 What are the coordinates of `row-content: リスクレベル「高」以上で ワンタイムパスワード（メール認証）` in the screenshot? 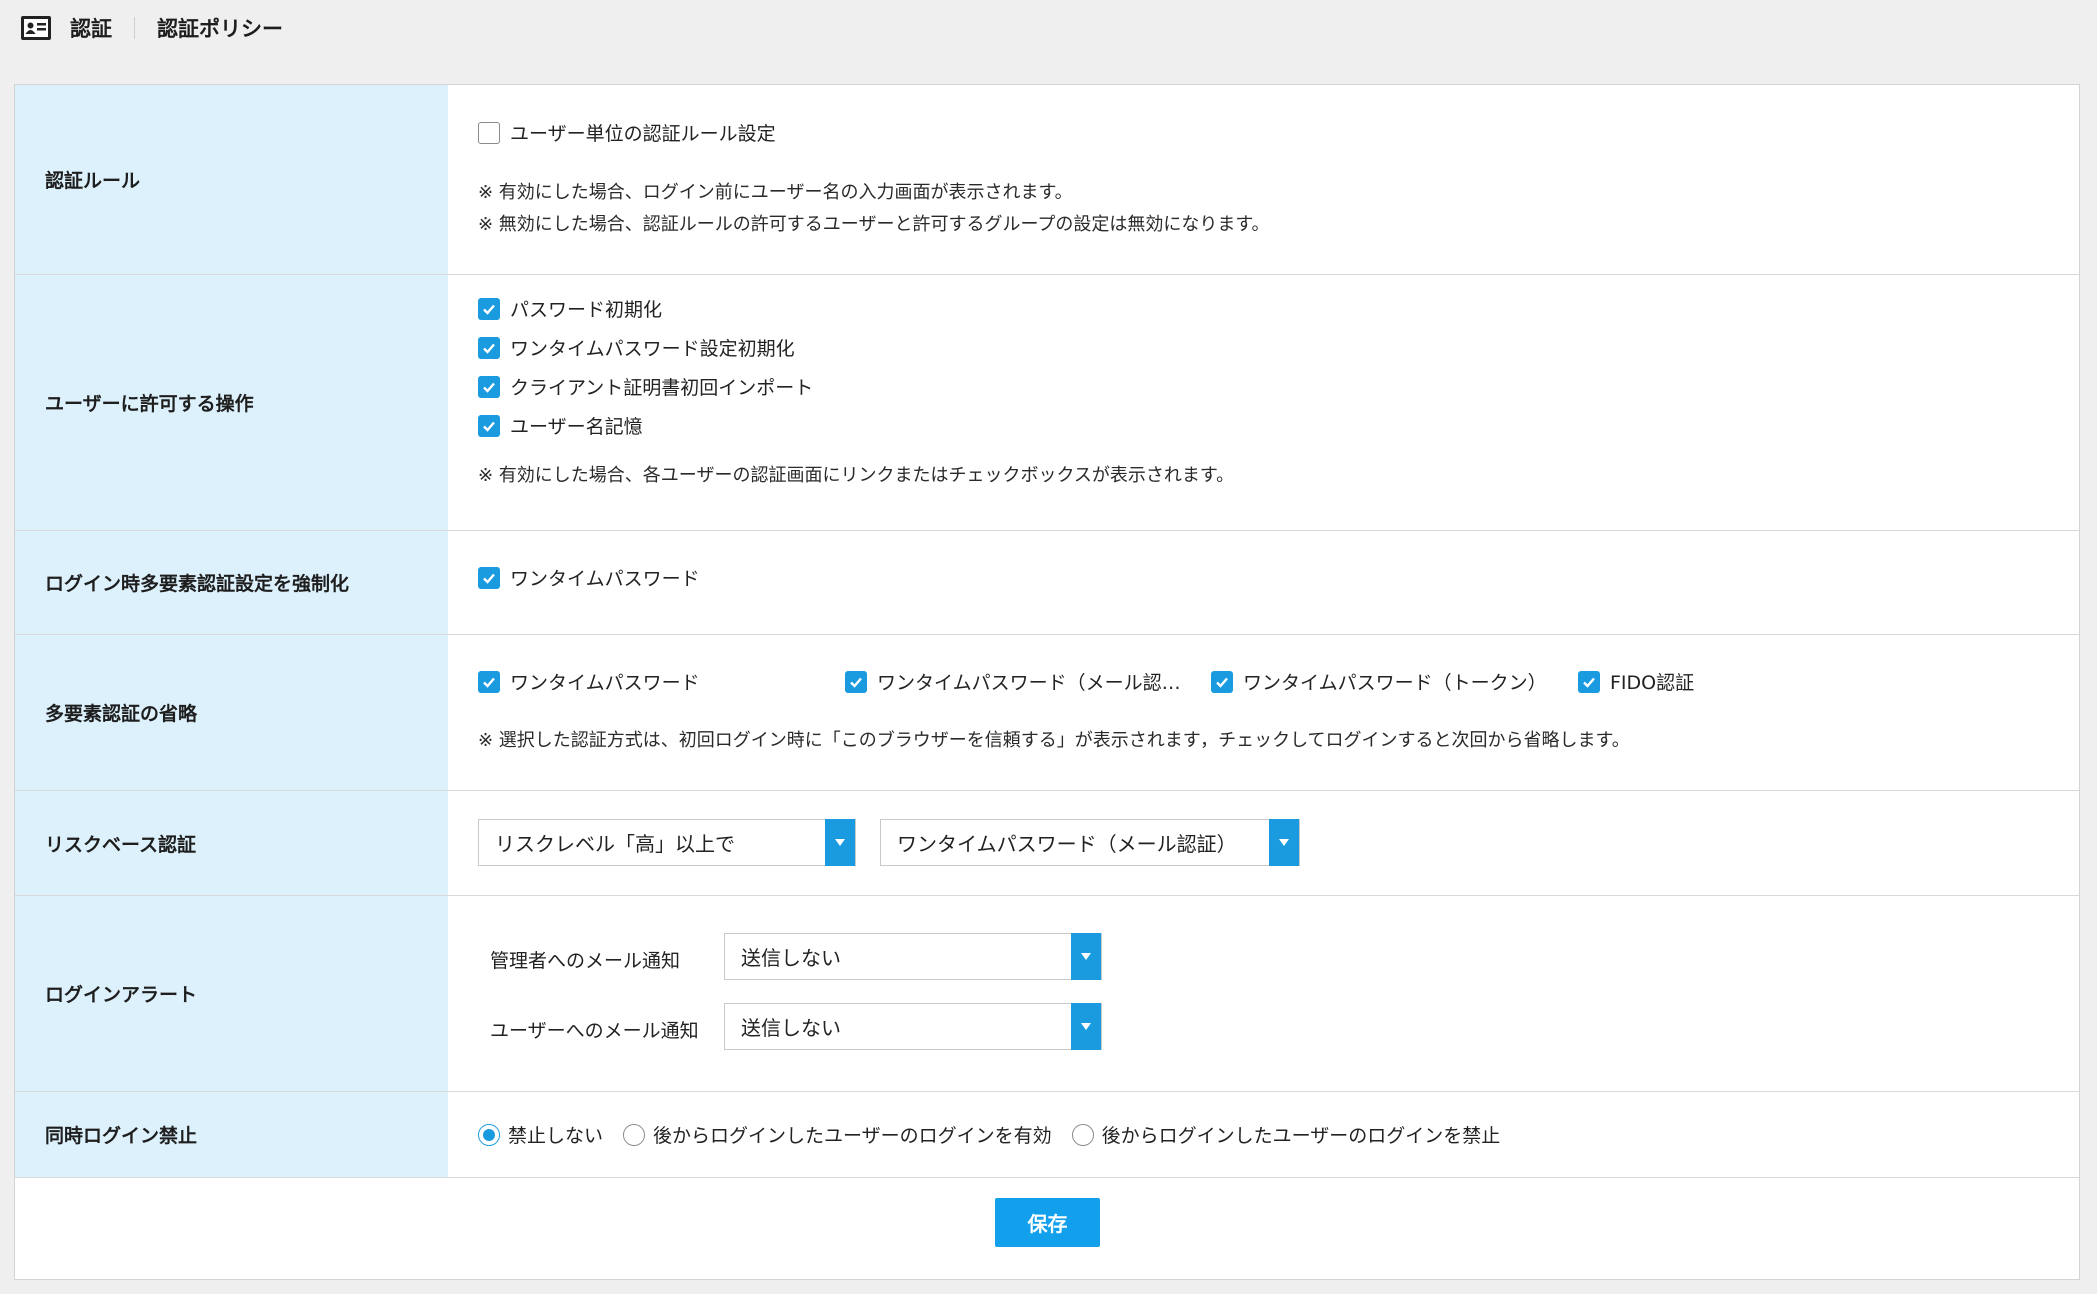 It's located at (1263, 843).